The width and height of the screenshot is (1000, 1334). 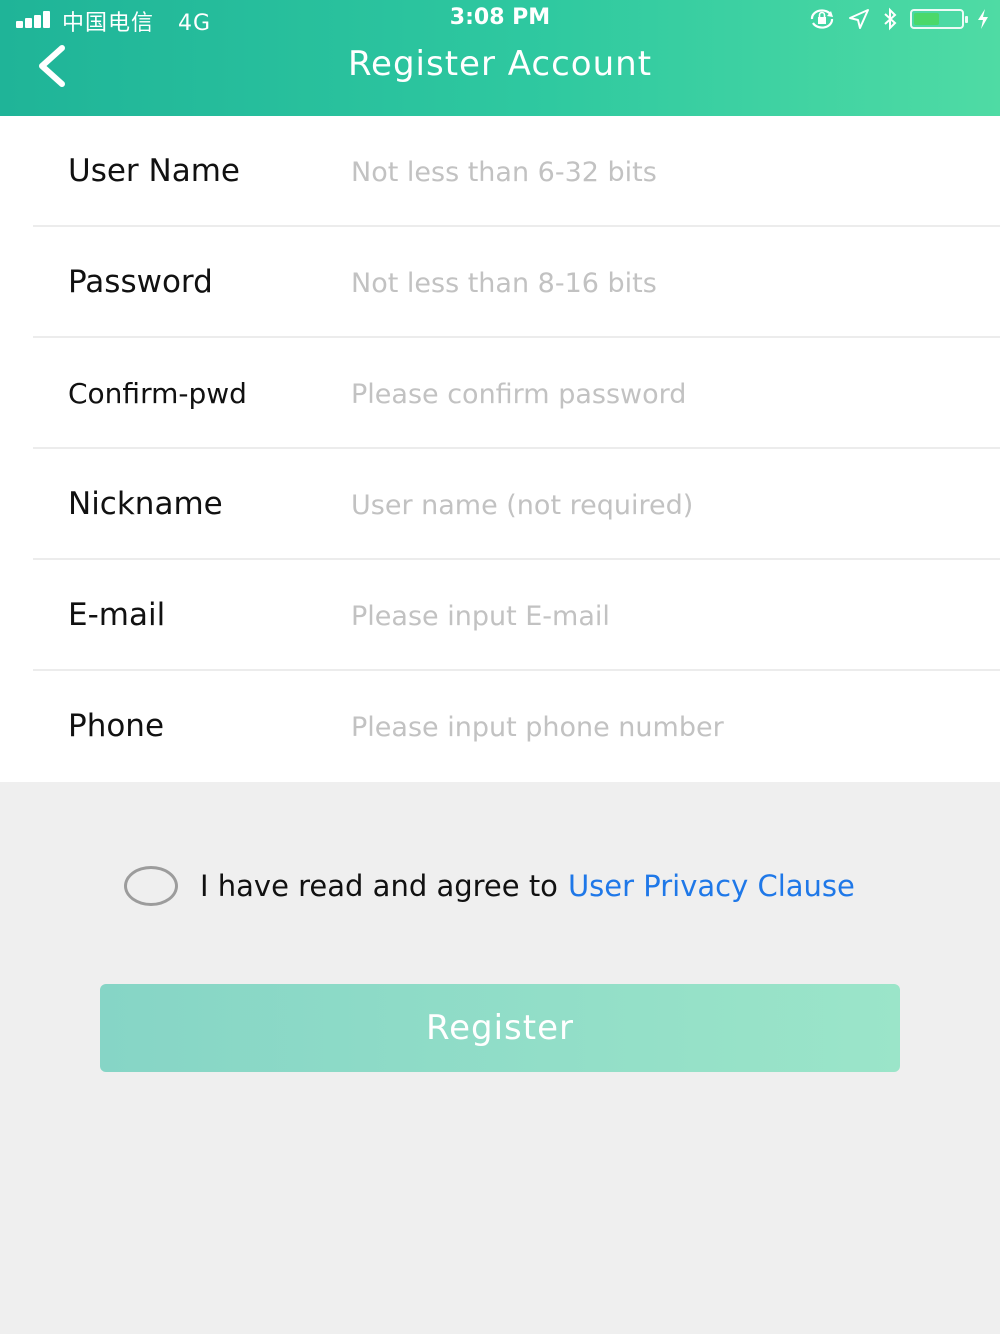 I want to click on location-arrow-icon, so click(x=859, y=19).